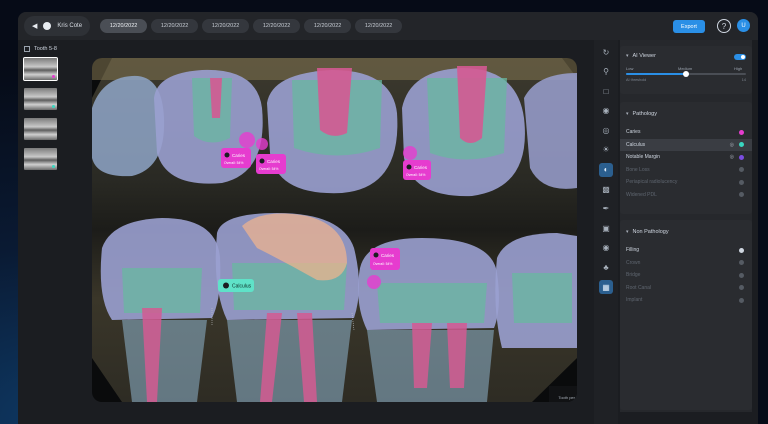 The image size is (768, 424). What do you see at coordinates (606, 228) in the screenshot?
I see `frame-icon: ▣` at bounding box center [606, 228].